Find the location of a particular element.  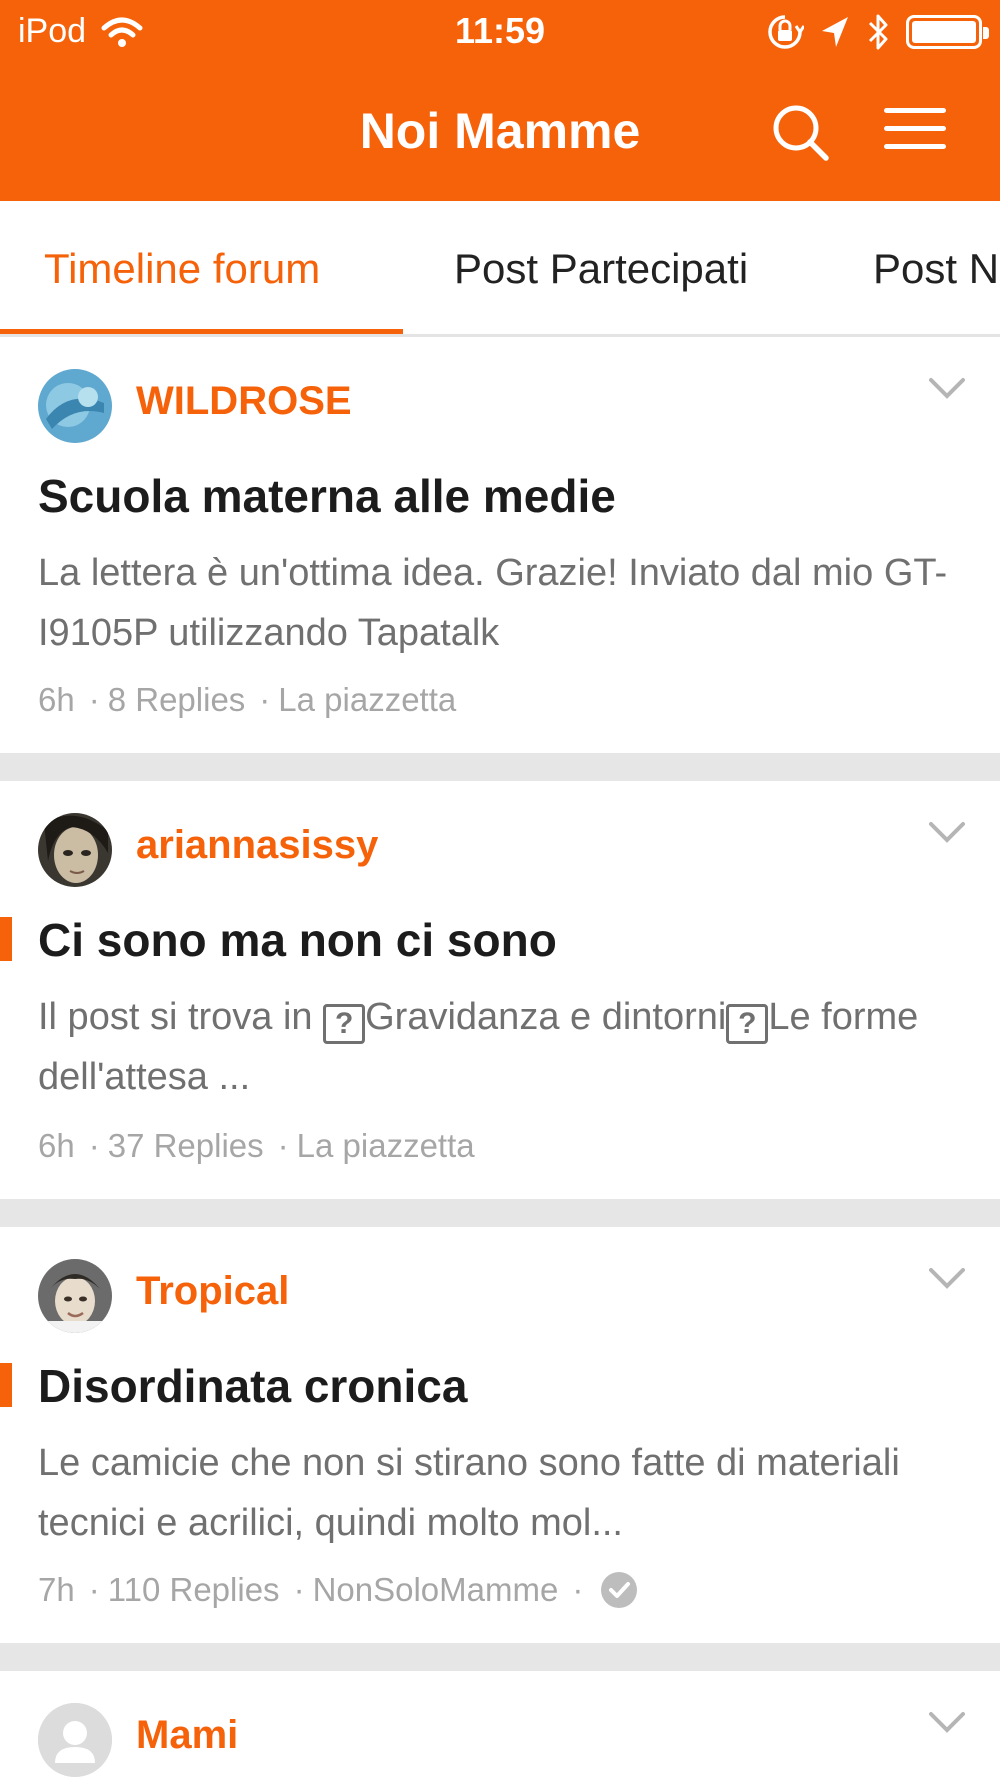

search-icon is located at coordinates (800, 132).